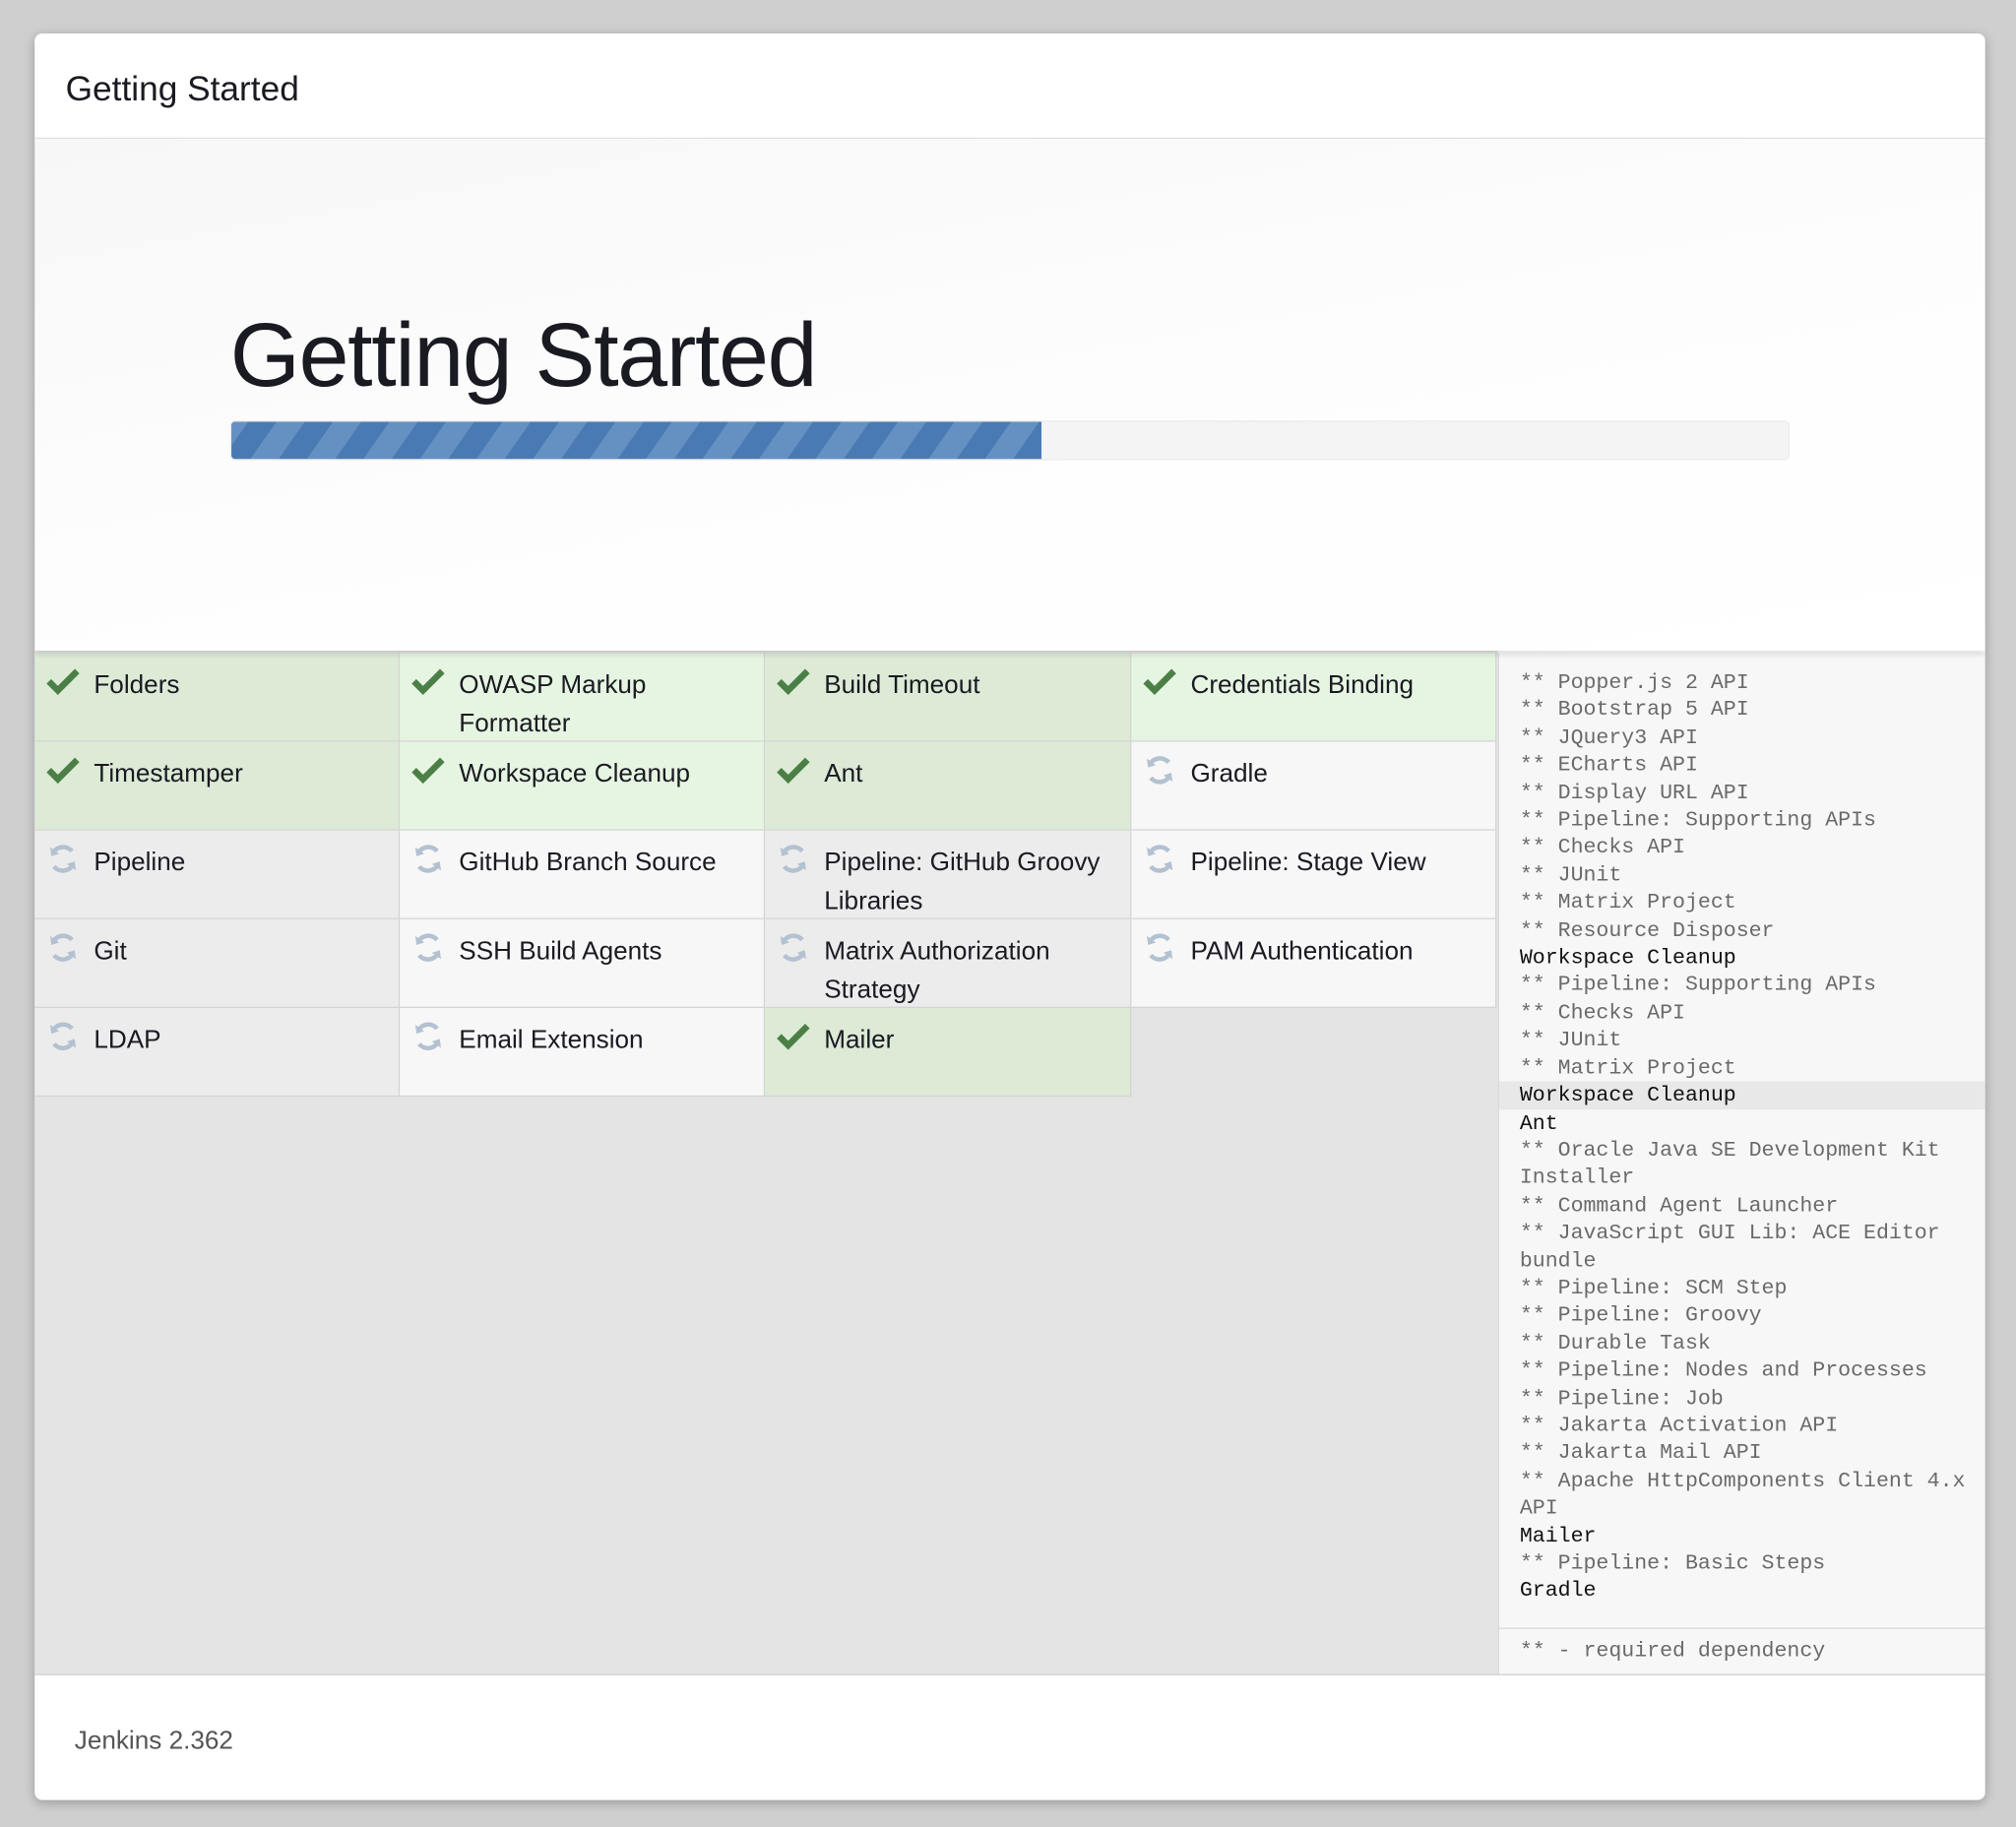 The image size is (2016, 1827). What do you see at coordinates (1640, 1315) in the screenshot?
I see `log-dependency-line: ** Pipeline: Groovy` at bounding box center [1640, 1315].